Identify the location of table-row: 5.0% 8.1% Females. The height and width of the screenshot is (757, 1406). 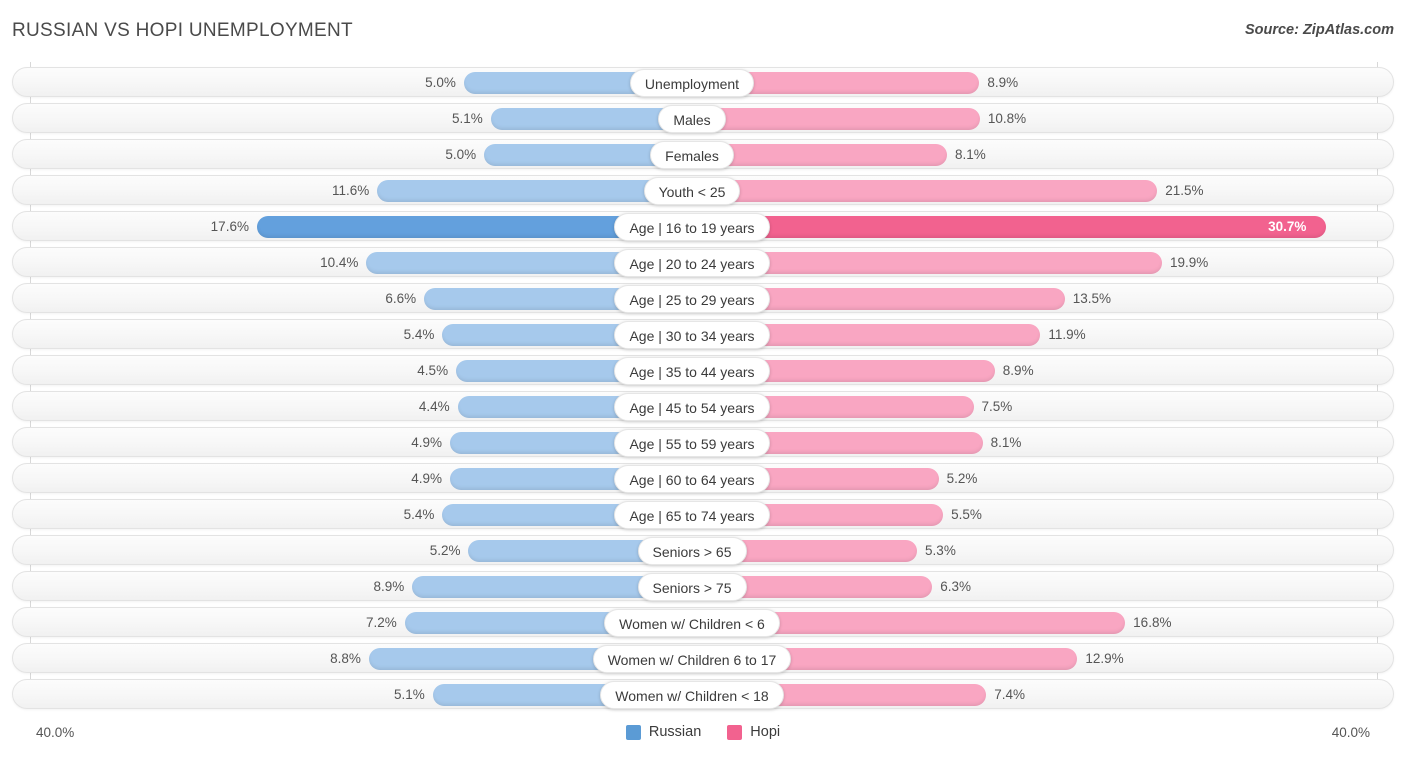
(703, 154).